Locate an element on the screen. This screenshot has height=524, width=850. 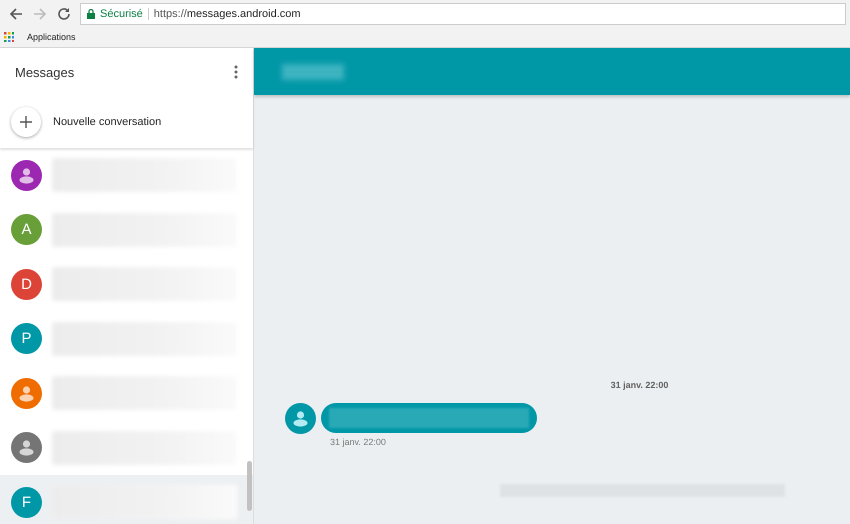
avatar-circle: F is located at coordinates (26, 502).